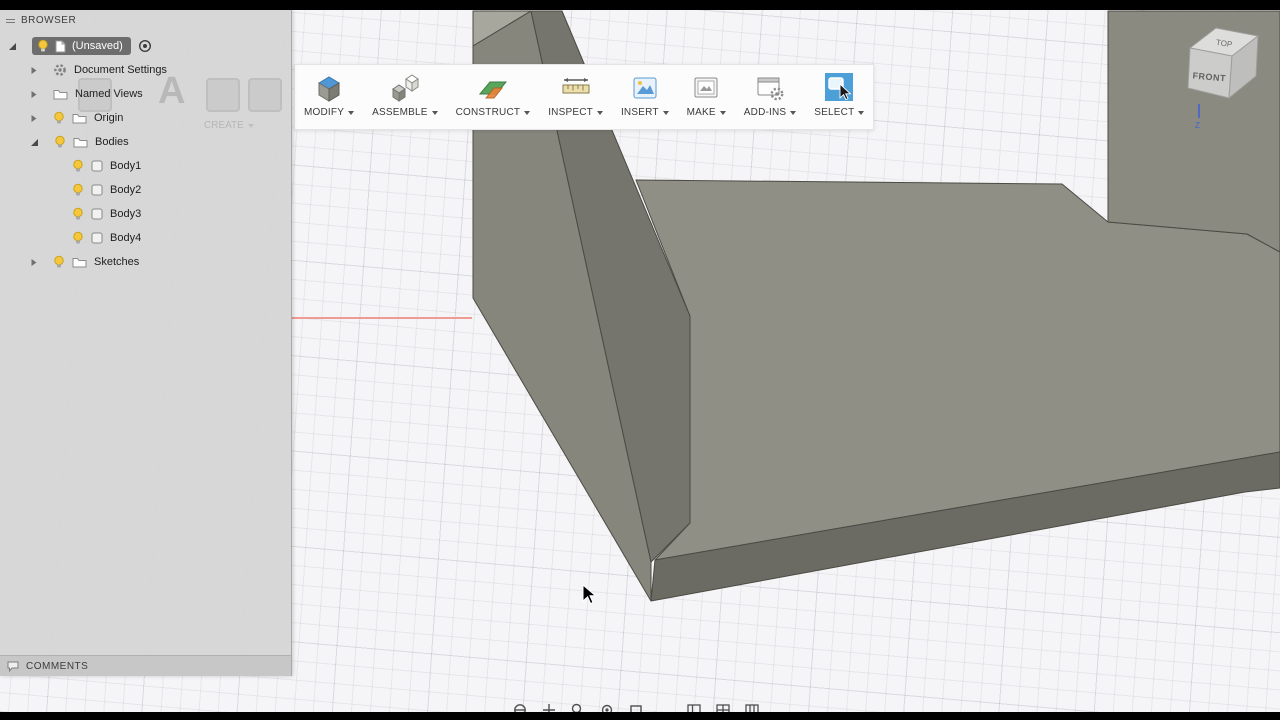 The image size is (1280, 720). Describe the element at coordinates (120, 70) in the screenshot. I see `tree-item-label: Document Settings` at that location.